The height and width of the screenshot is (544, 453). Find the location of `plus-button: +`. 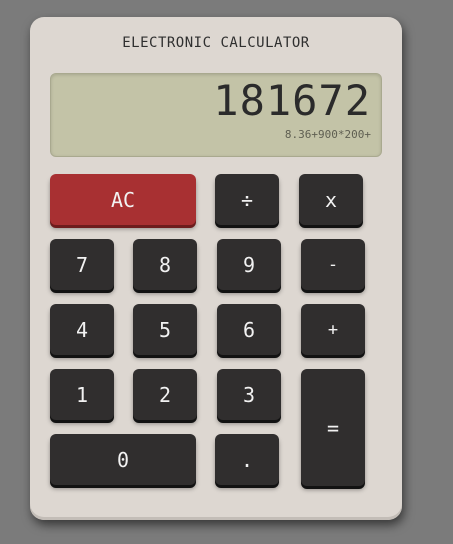

plus-button: + is located at coordinates (333, 329).